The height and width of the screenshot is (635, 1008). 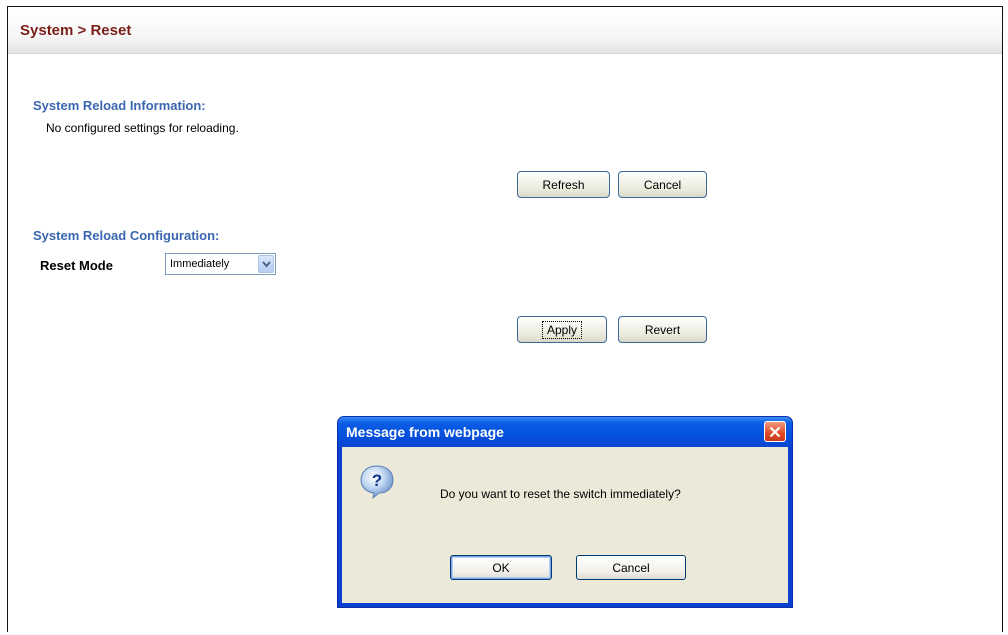 I want to click on apply-button: Apply, so click(x=562, y=329).